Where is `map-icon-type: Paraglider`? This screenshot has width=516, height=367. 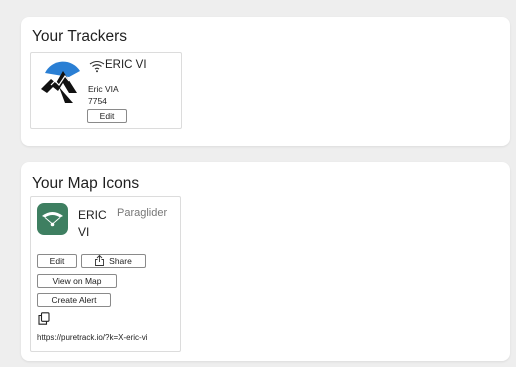
map-icon-type: Paraglider is located at coordinates (142, 213).